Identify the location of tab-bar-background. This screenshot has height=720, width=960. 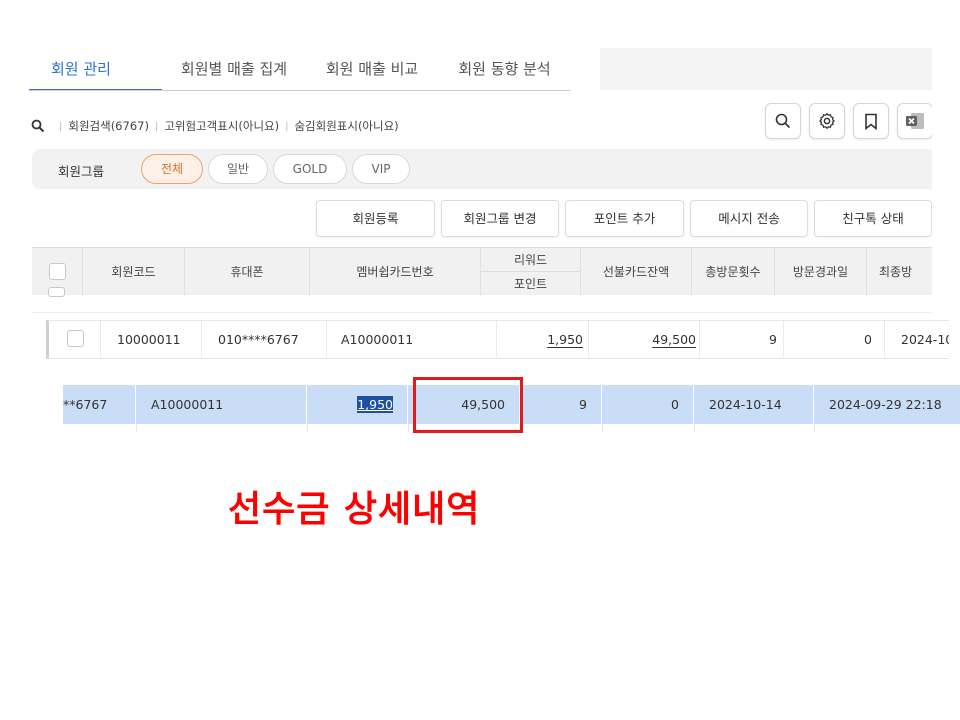
(766, 69).